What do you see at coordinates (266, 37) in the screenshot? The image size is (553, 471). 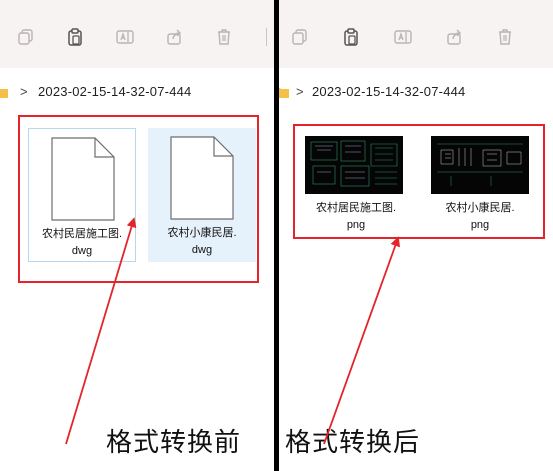 I see `toolbar-separator` at bounding box center [266, 37].